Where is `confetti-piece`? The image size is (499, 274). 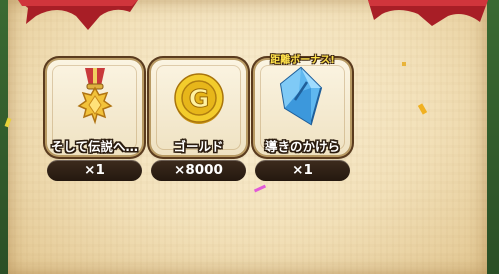
confetti-piece is located at coordinates (404, 64).